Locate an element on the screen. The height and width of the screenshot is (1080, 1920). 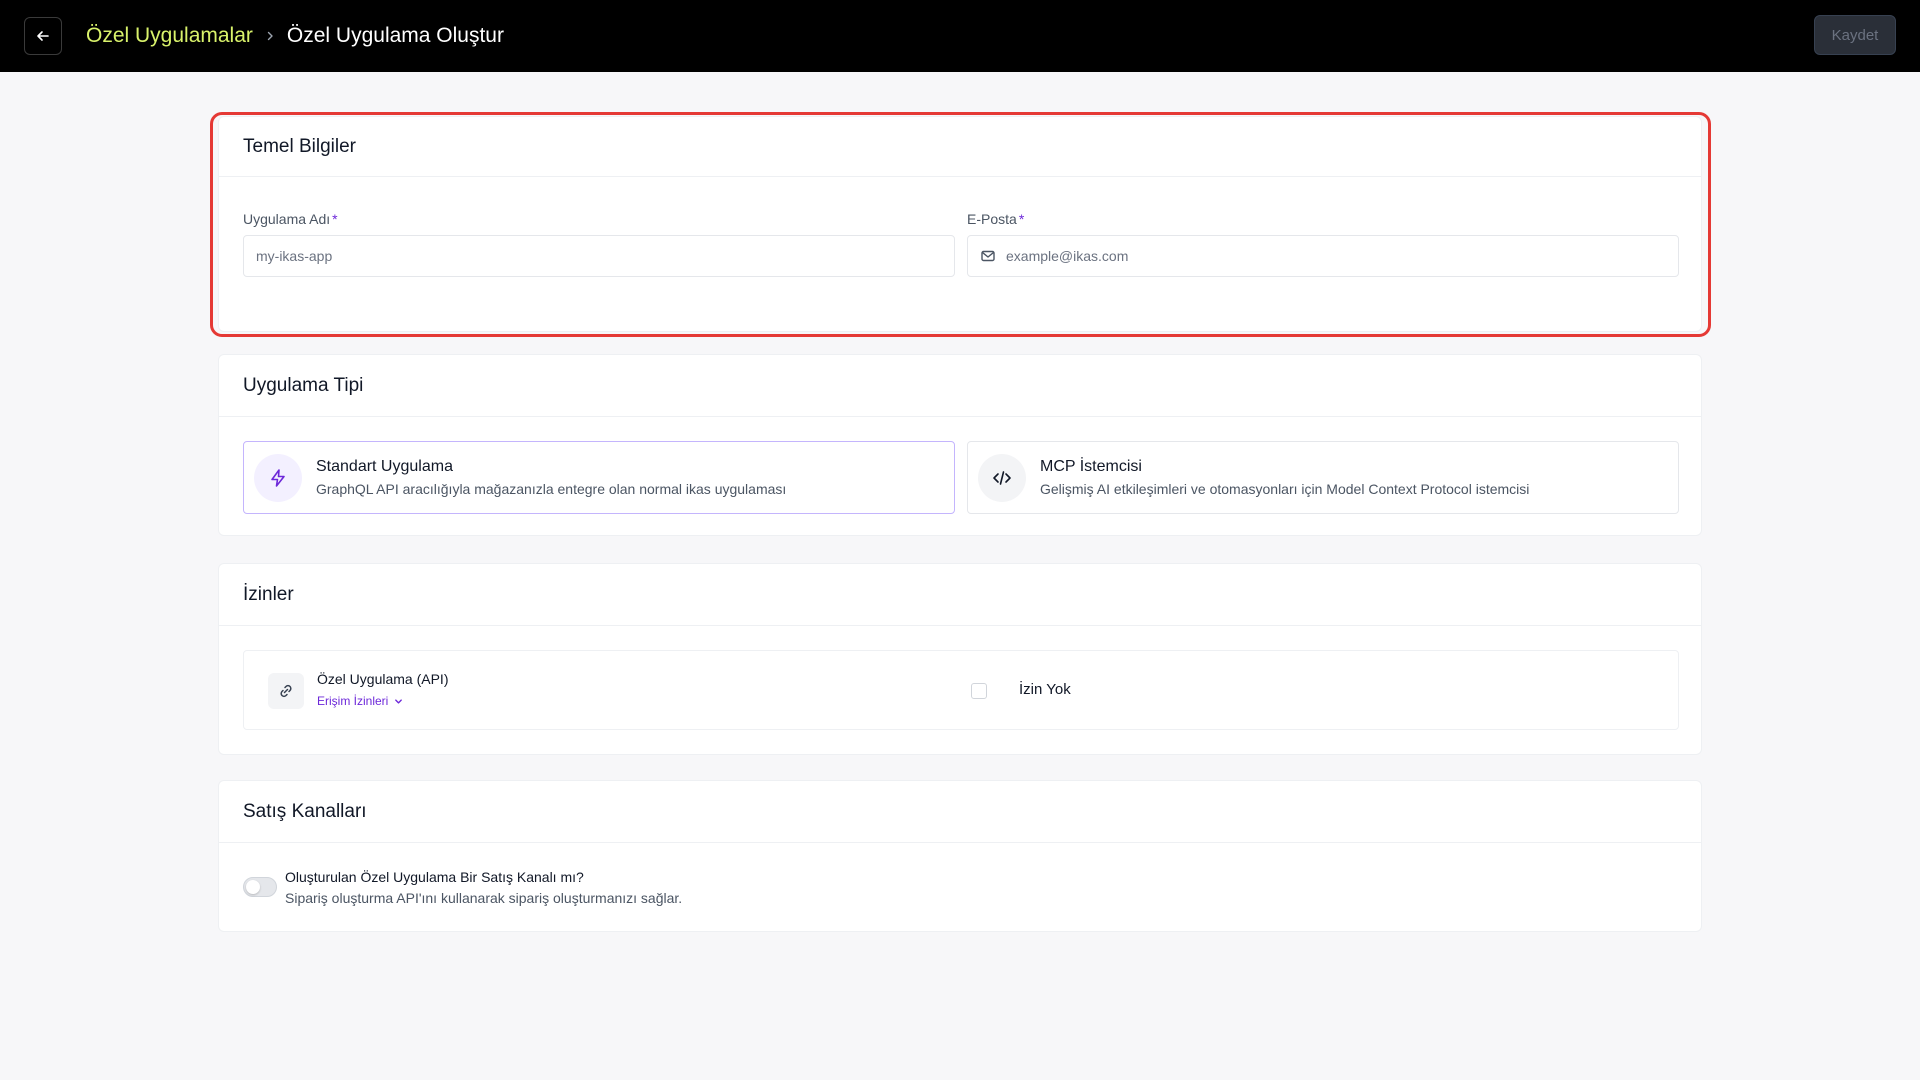
breadcrumb: Özel Uygulamalar Özel Uygulama Oluştur is located at coordinates (295, 36).